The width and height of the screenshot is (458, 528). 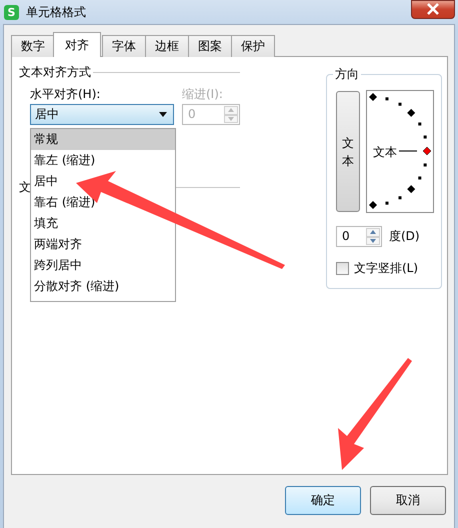 What do you see at coordinates (163, 114) in the screenshot?
I see `caret-icon` at bounding box center [163, 114].